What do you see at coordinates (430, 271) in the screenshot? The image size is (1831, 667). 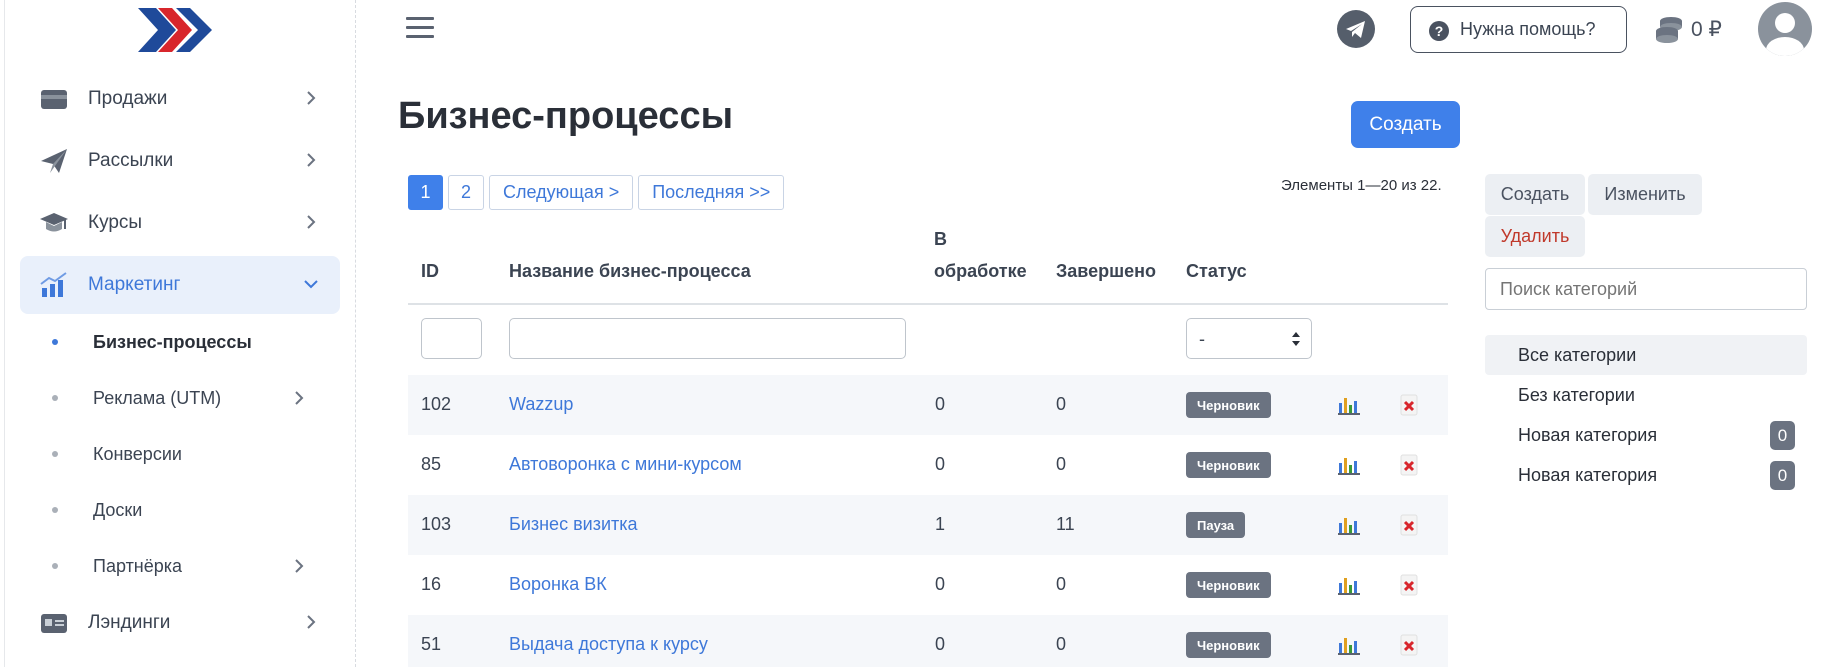 I see `column-header-id: ID` at bounding box center [430, 271].